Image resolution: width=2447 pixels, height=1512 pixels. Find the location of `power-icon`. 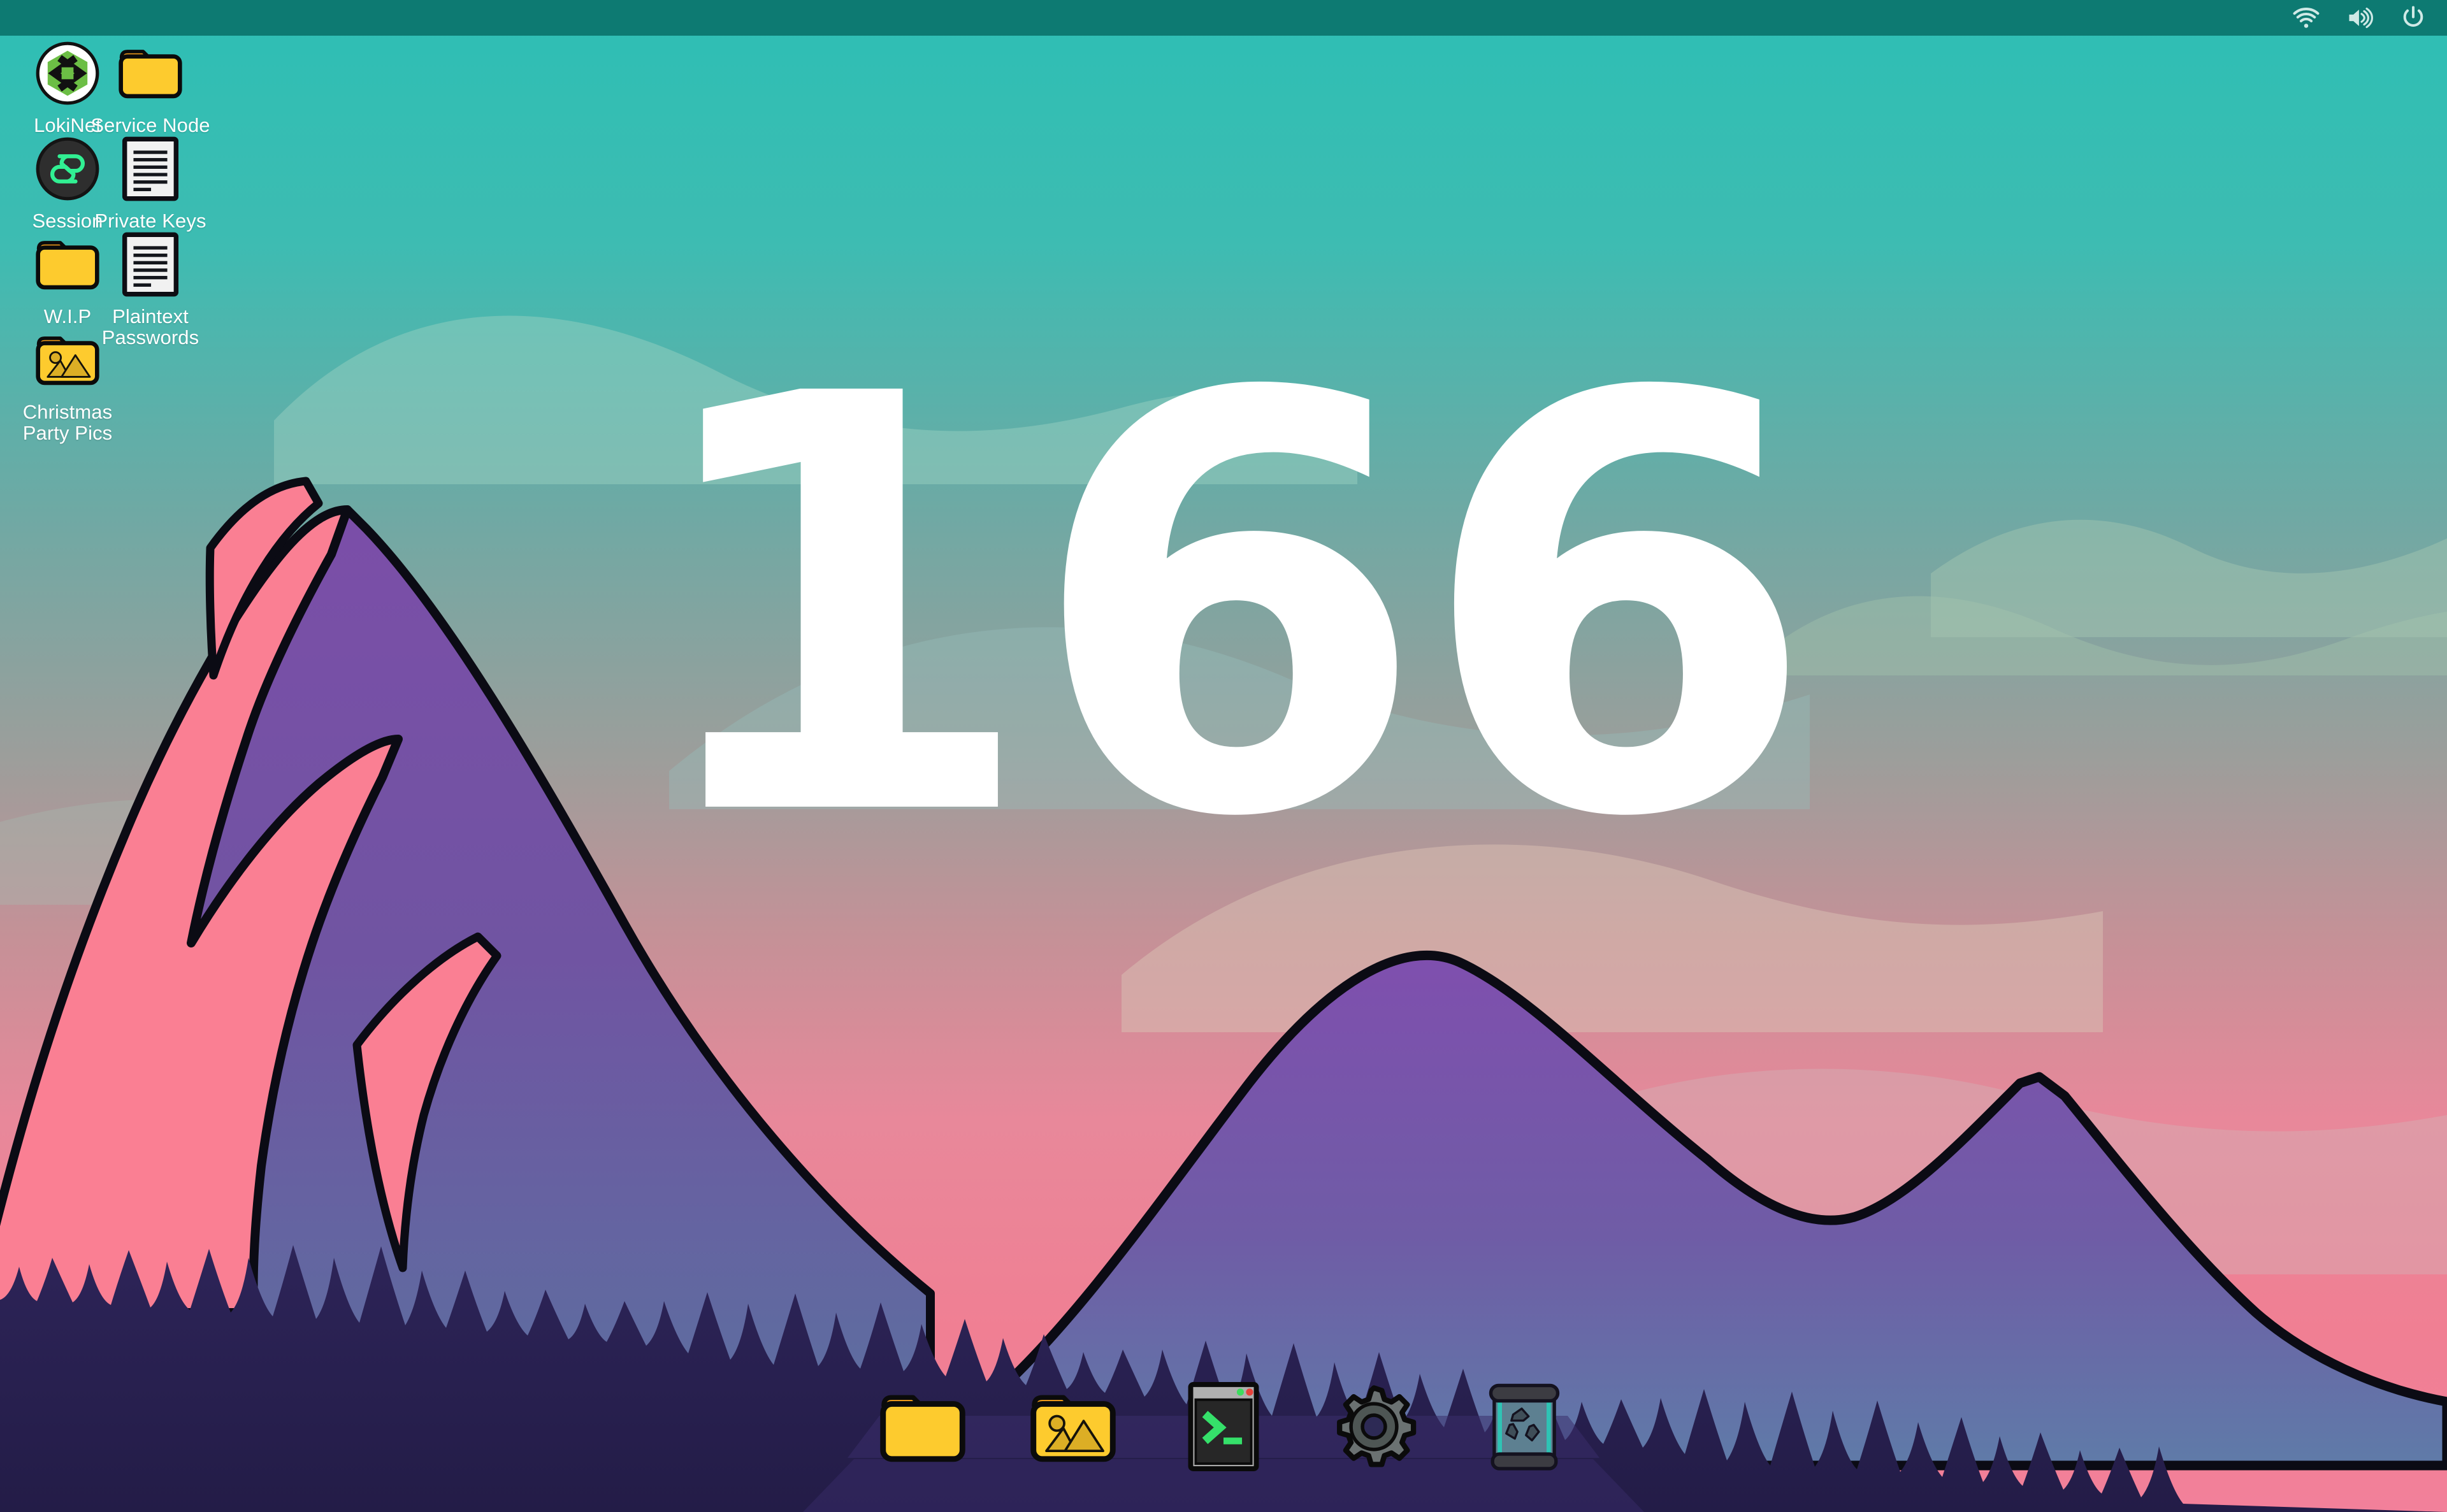

power-icon is located at coordinates (2413, 17).